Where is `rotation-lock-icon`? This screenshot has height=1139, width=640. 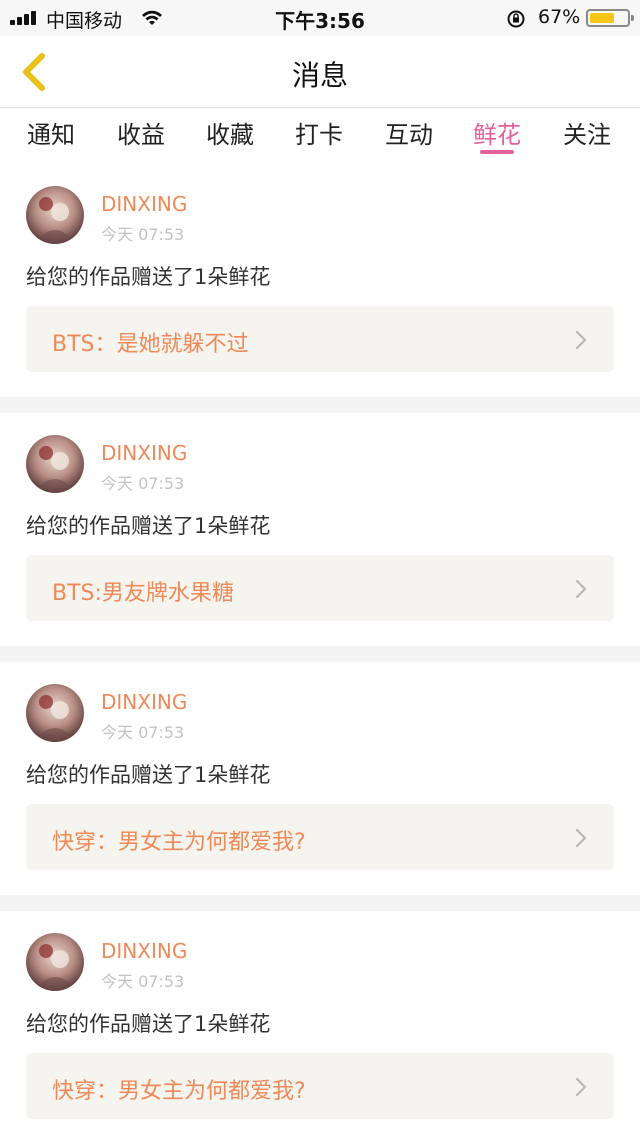 rotation-lock-icon is located at coordinates (516, 19).